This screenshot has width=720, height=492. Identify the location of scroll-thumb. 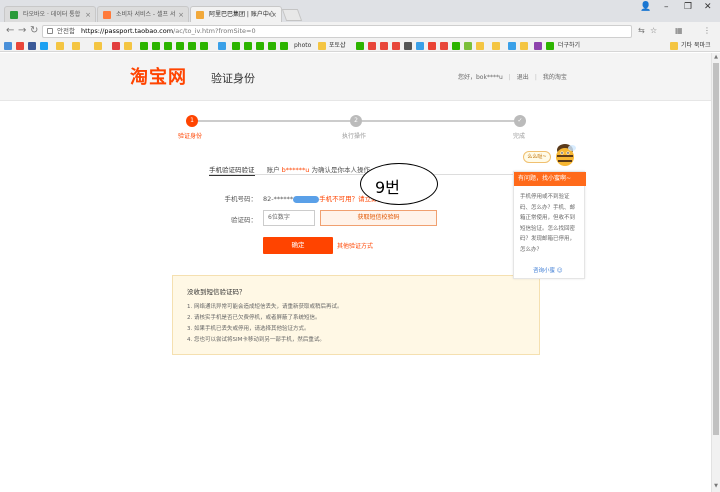
(716, 249).